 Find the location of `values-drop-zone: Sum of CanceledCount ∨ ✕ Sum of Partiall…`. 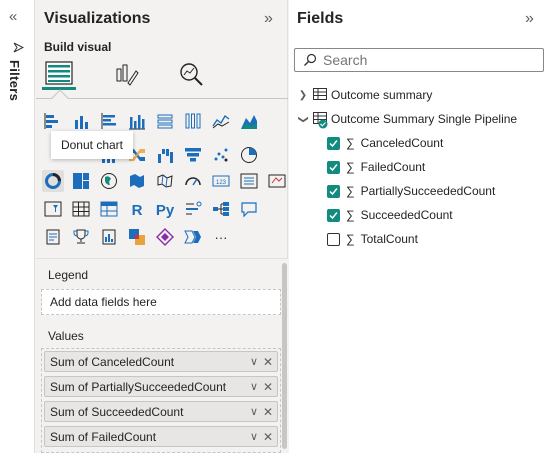

values-drop-zone: Sum of CanceledCount ∨ ✕ Sum of Partiall… is located at coordinates (161, 400).